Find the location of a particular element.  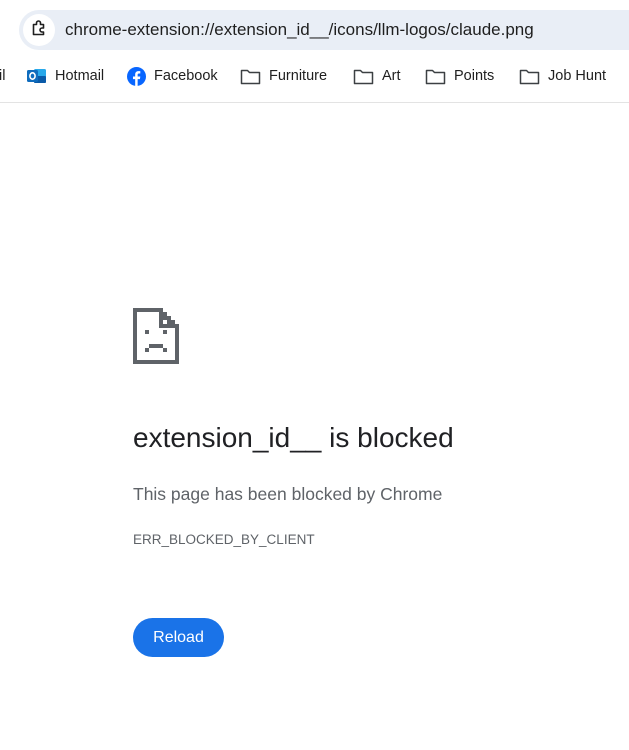

bookmark-folder-furniture: Furniture is located at coordinates (283, 76).